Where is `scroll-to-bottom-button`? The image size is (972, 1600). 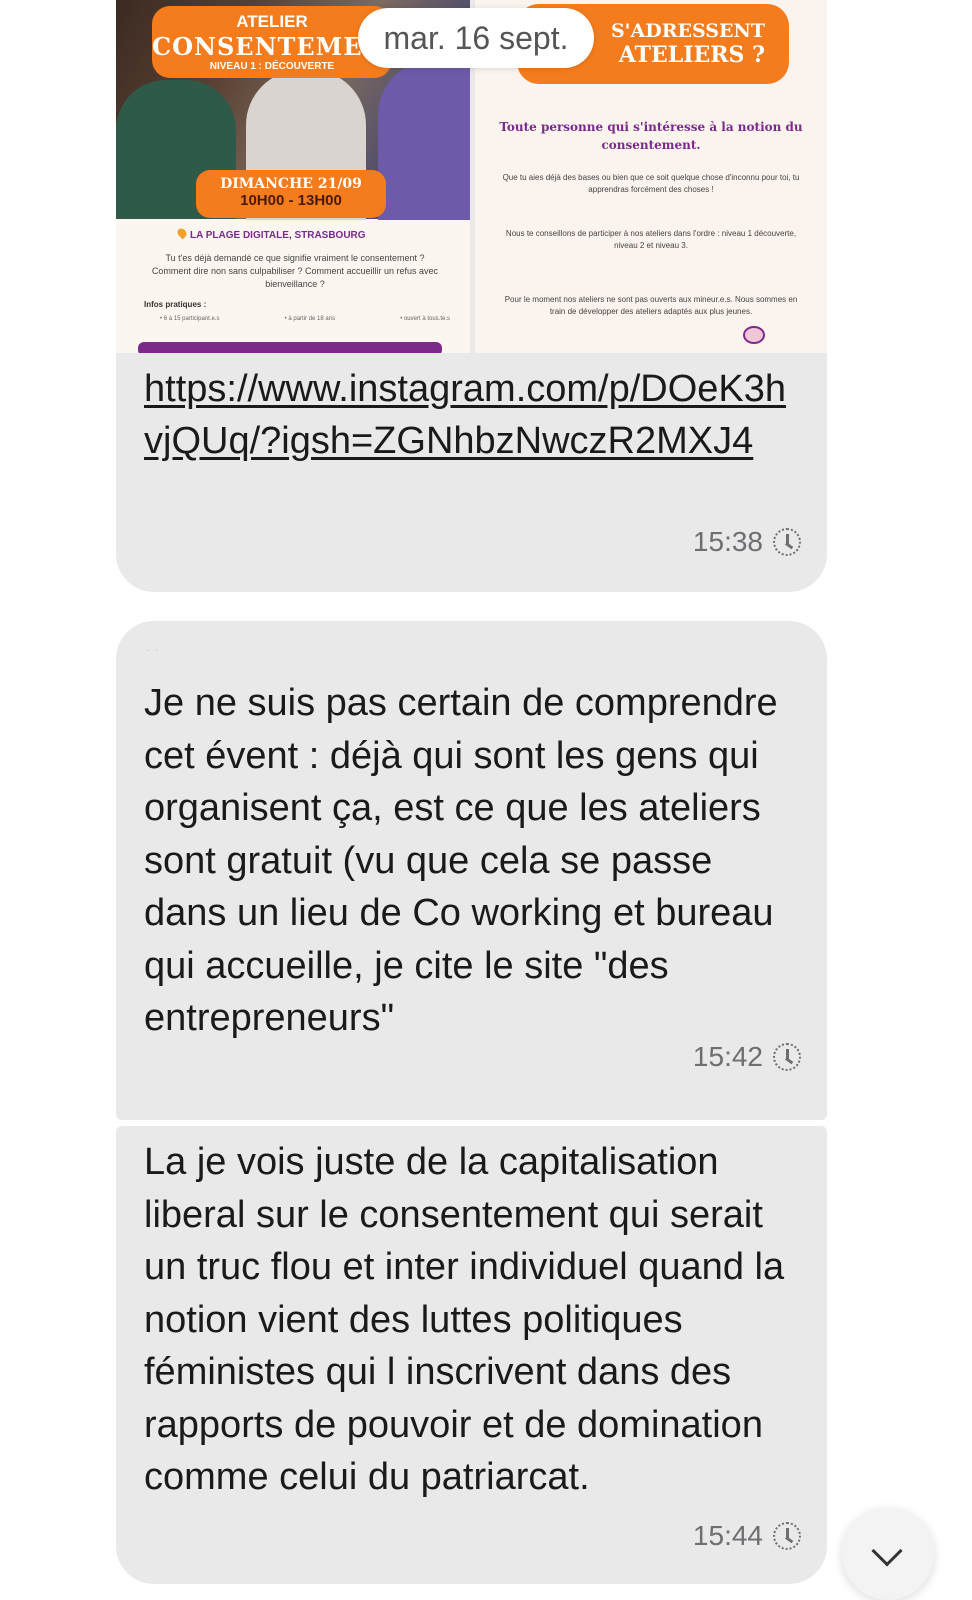 scroll-to-bottom-button is located at coordinates (888, 1554).